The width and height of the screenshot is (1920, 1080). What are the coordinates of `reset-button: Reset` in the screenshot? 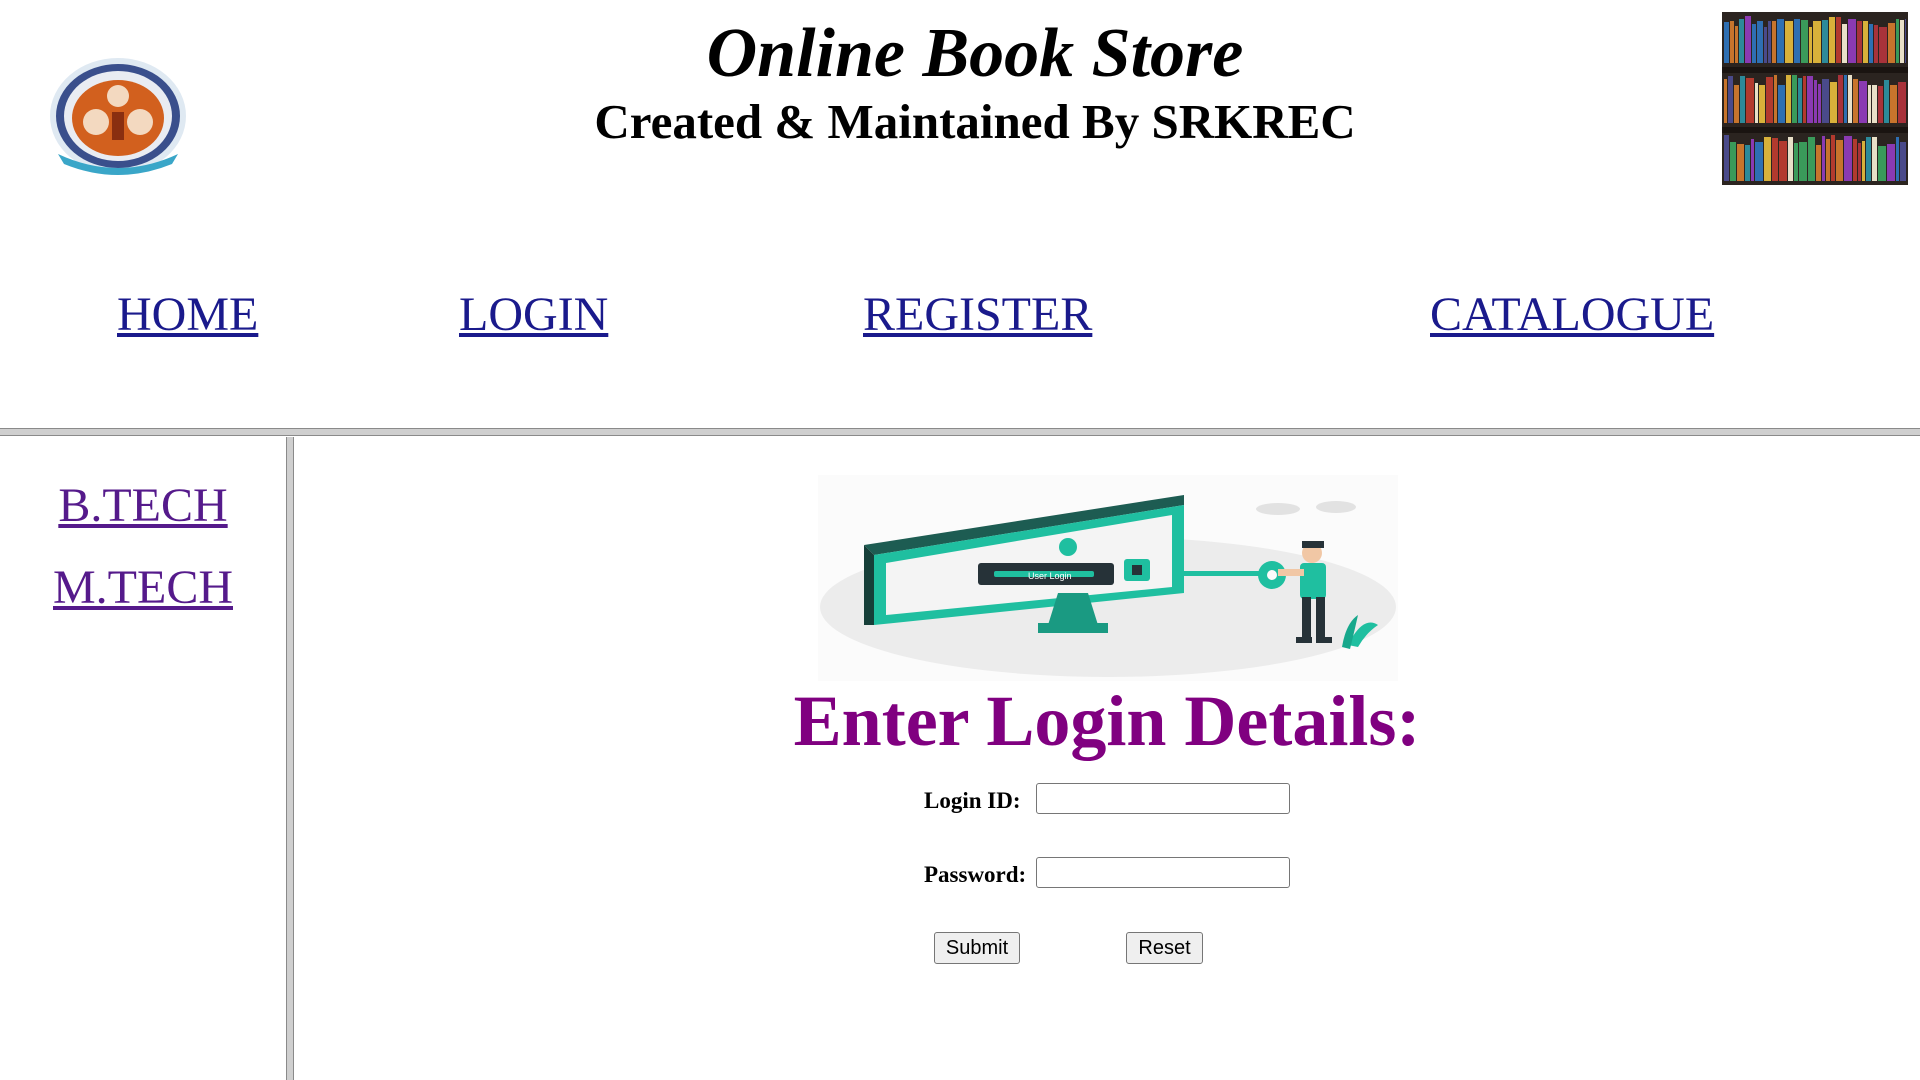 It's located at (1164, 948).